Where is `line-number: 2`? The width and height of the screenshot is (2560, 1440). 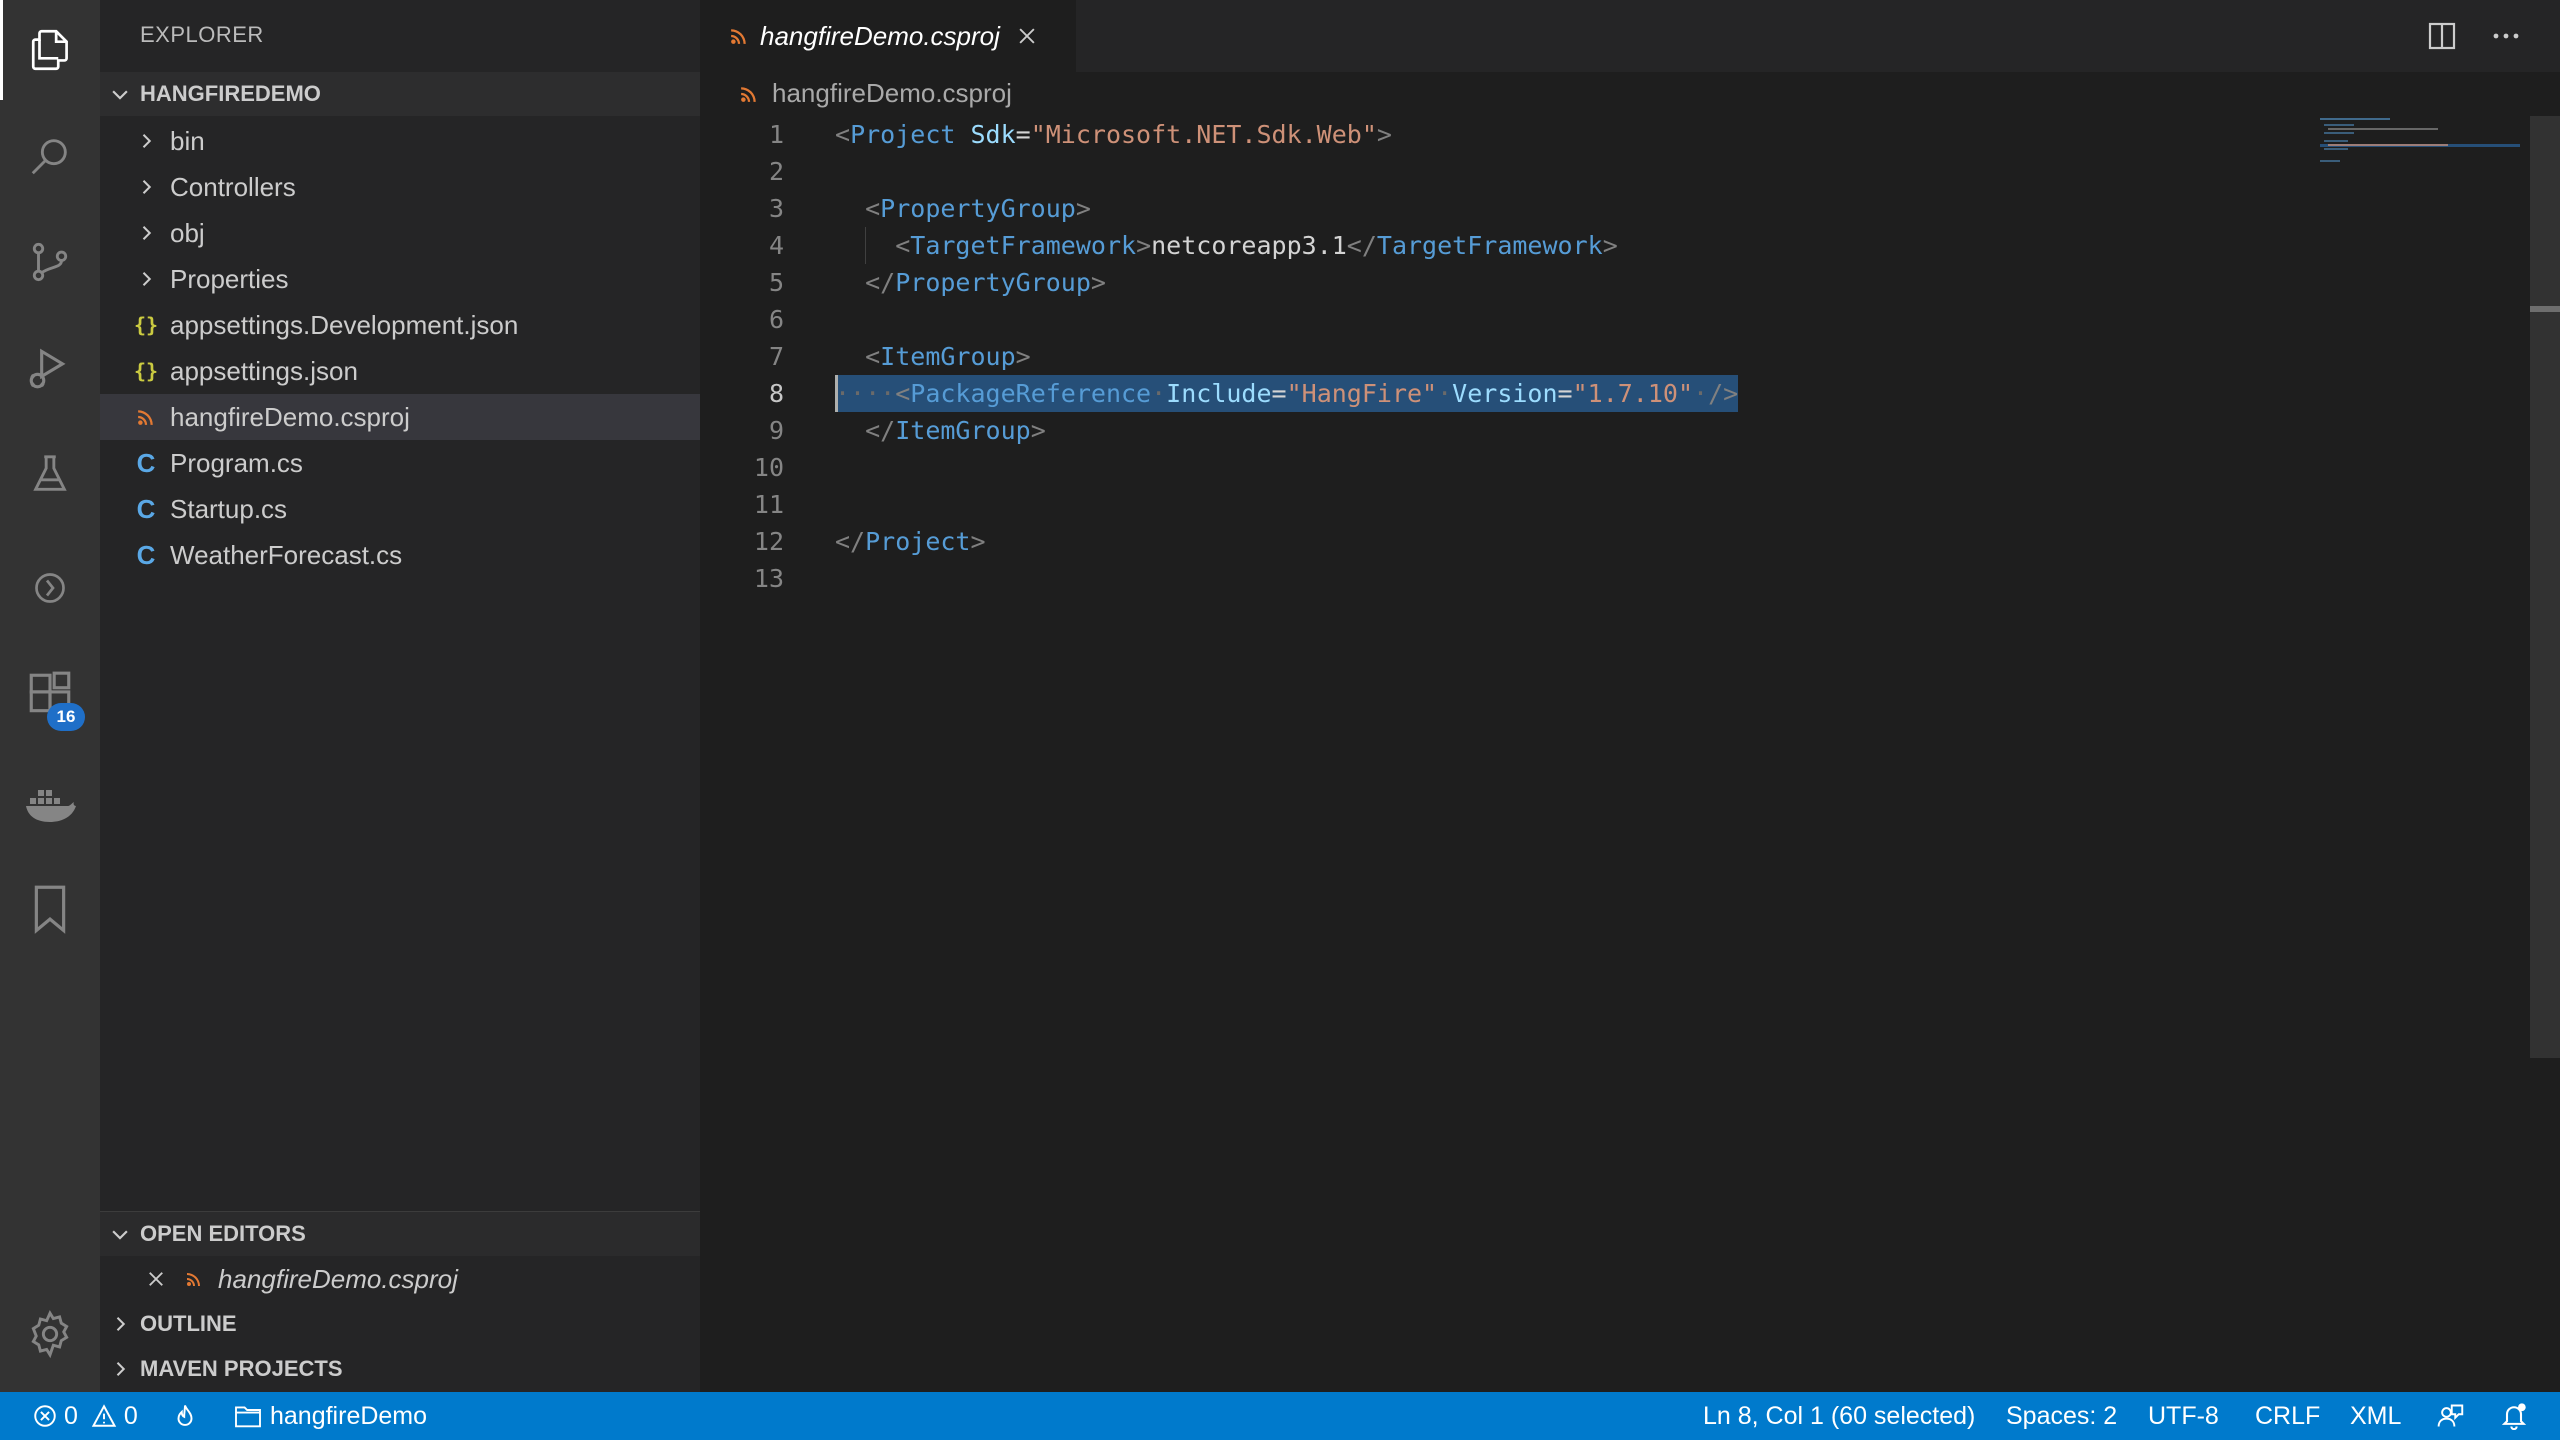 line-number: 2 is located at coordinates (776, 171).